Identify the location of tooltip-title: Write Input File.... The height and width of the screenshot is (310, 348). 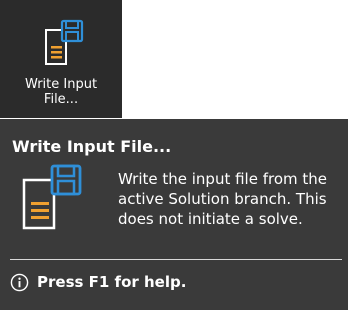
(92, 146).